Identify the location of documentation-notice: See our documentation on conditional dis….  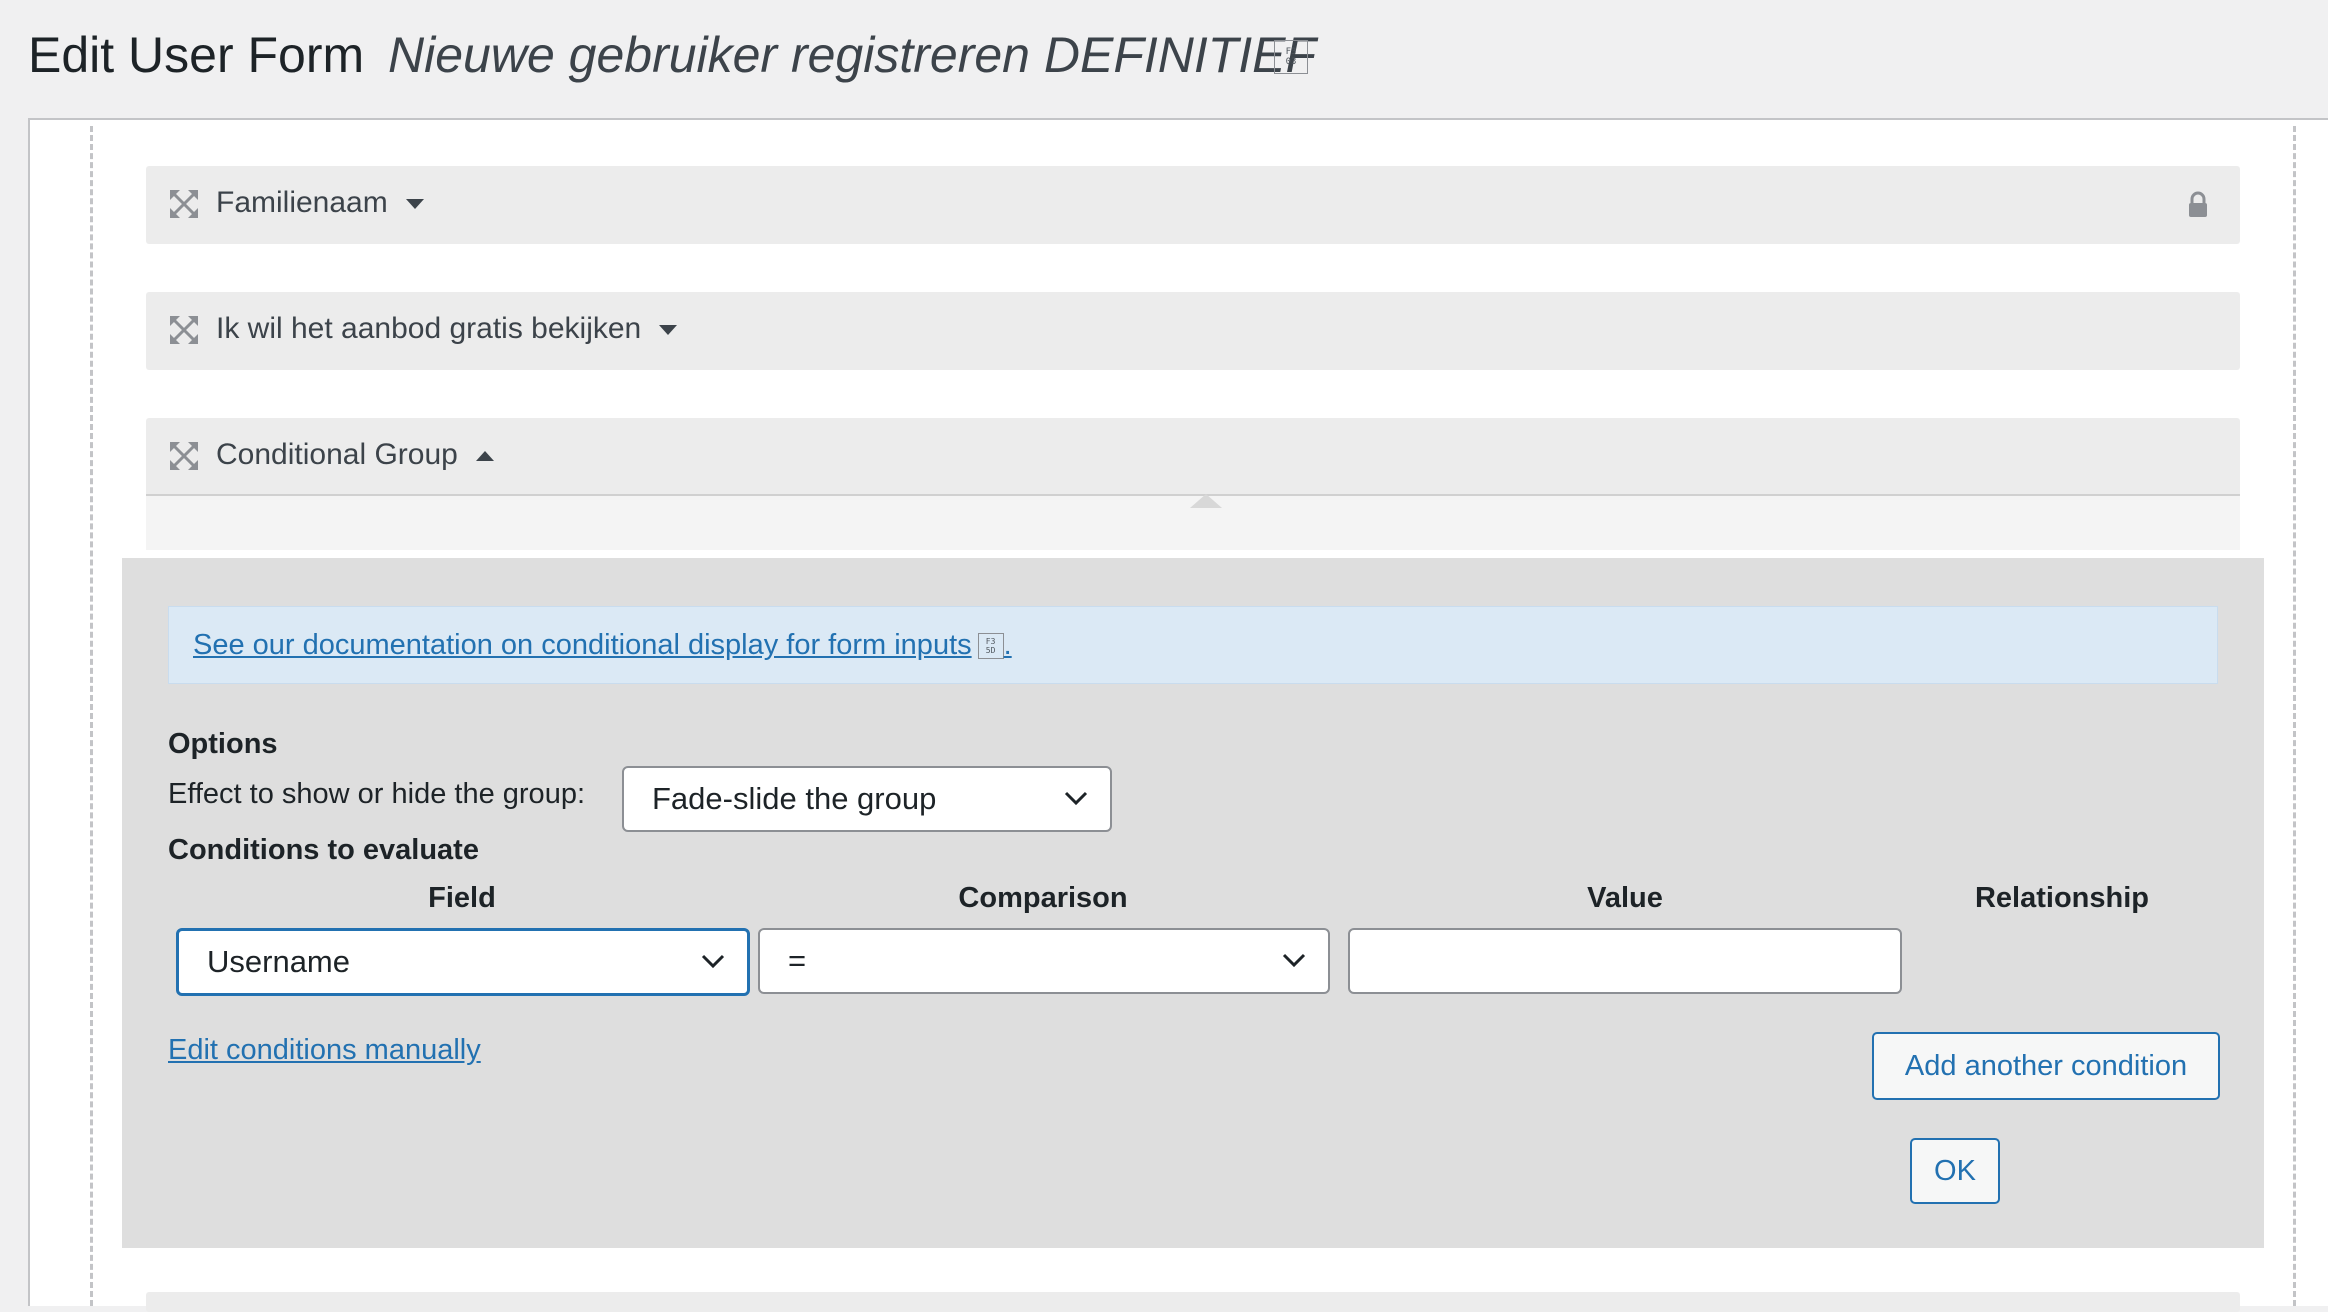
(1193, 645).